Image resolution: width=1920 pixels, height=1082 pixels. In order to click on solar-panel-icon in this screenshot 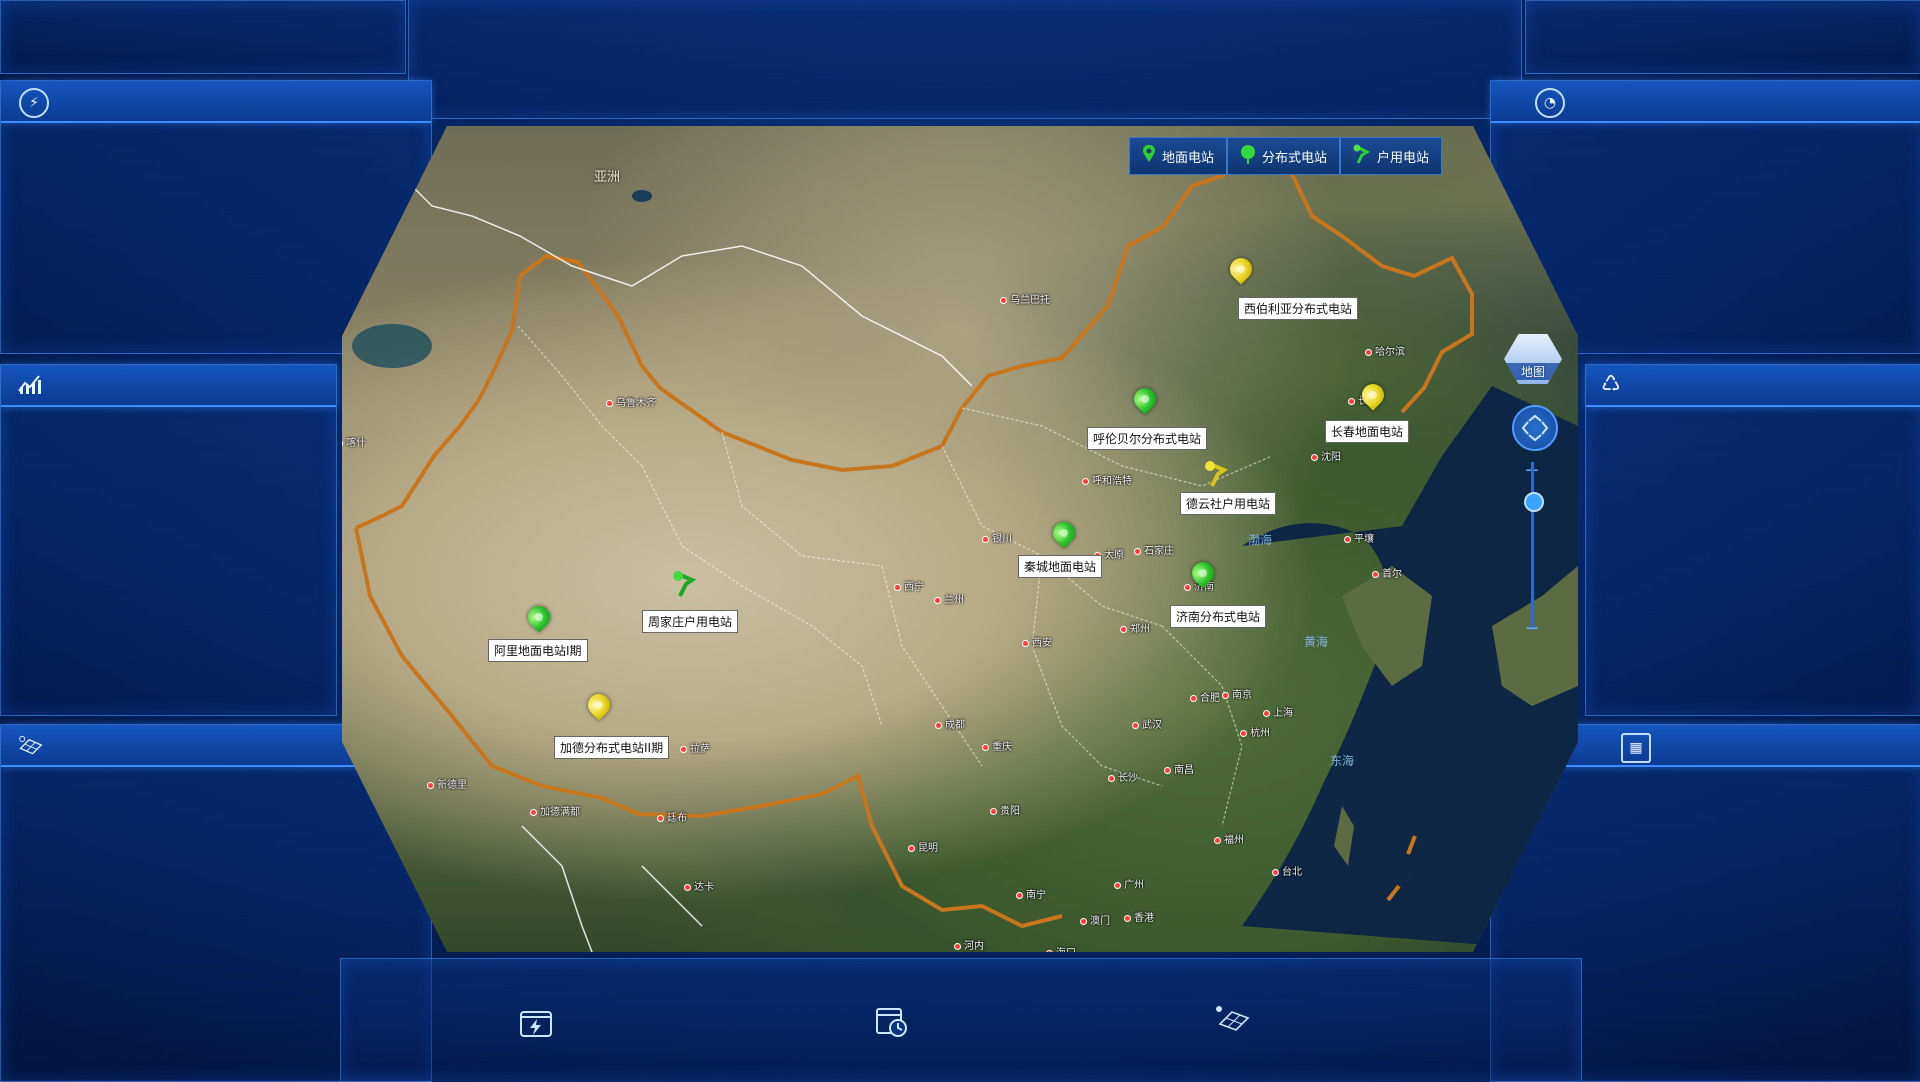, I will do `click(30, 745)`.